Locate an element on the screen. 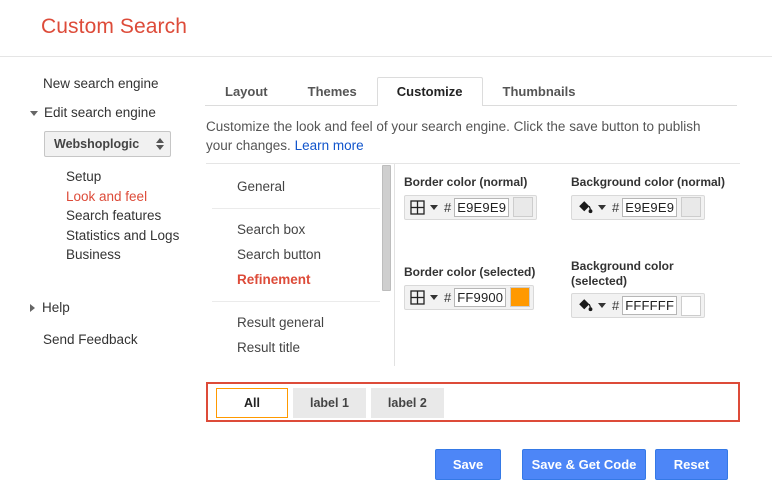 Image resolution: width=772 pixels, height=500 pixels. nav-group-search: Search box Search button Refinement is located at coordinates (299, 255).